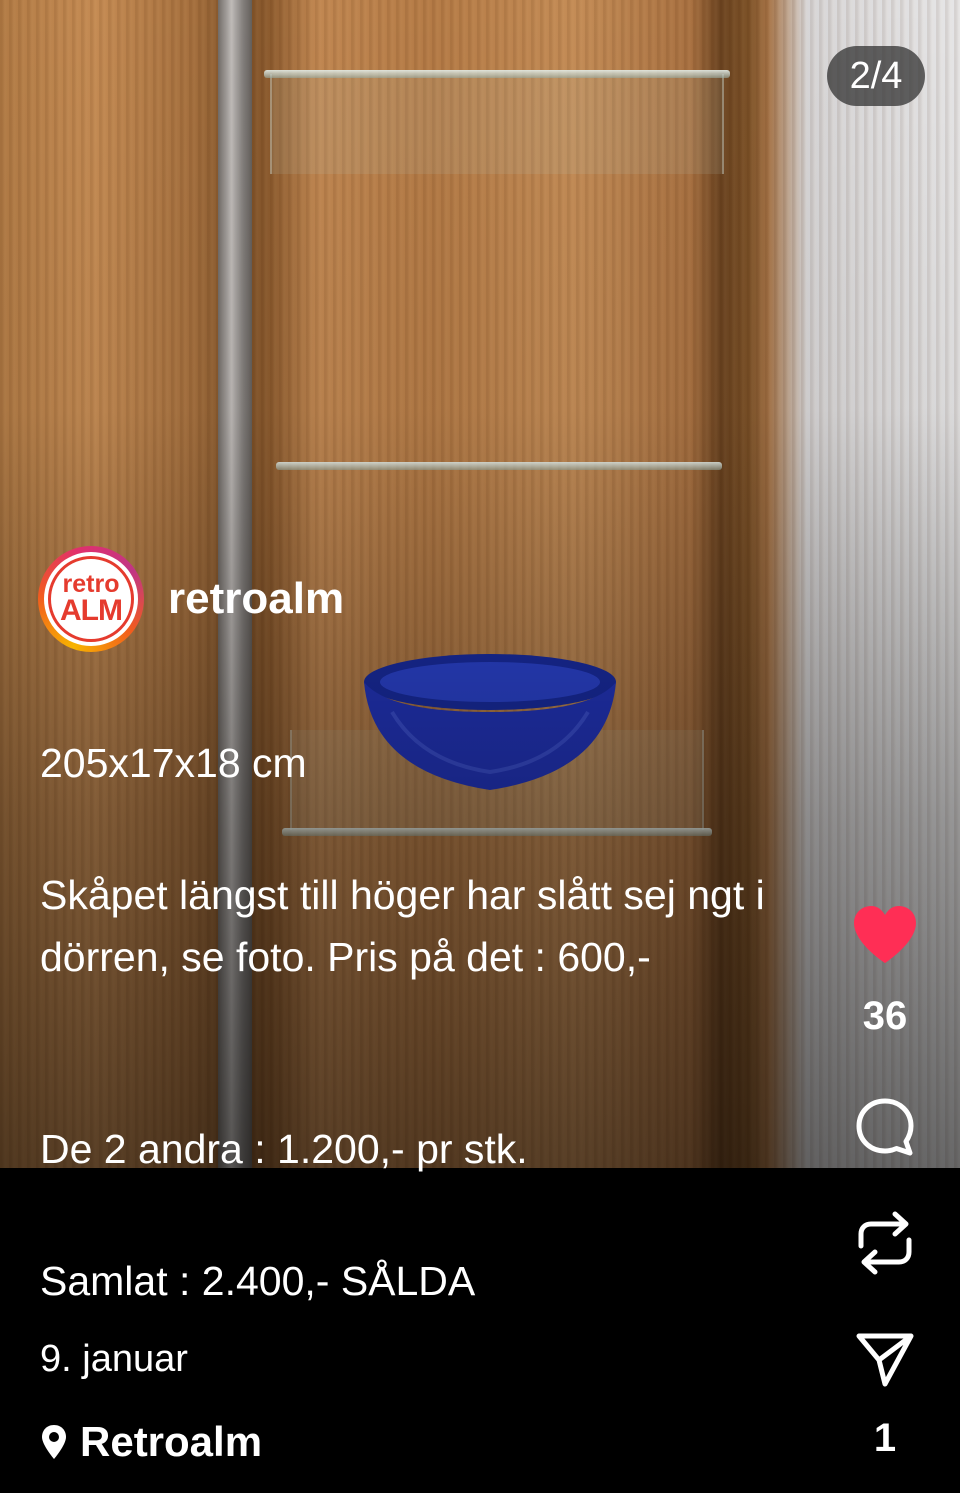 This screenshot has width=960, height=1493. What do you see at coordinates (876, 76) in the screenshot?
I see `media-counter: 2/4` at bounding box center [876, 76].